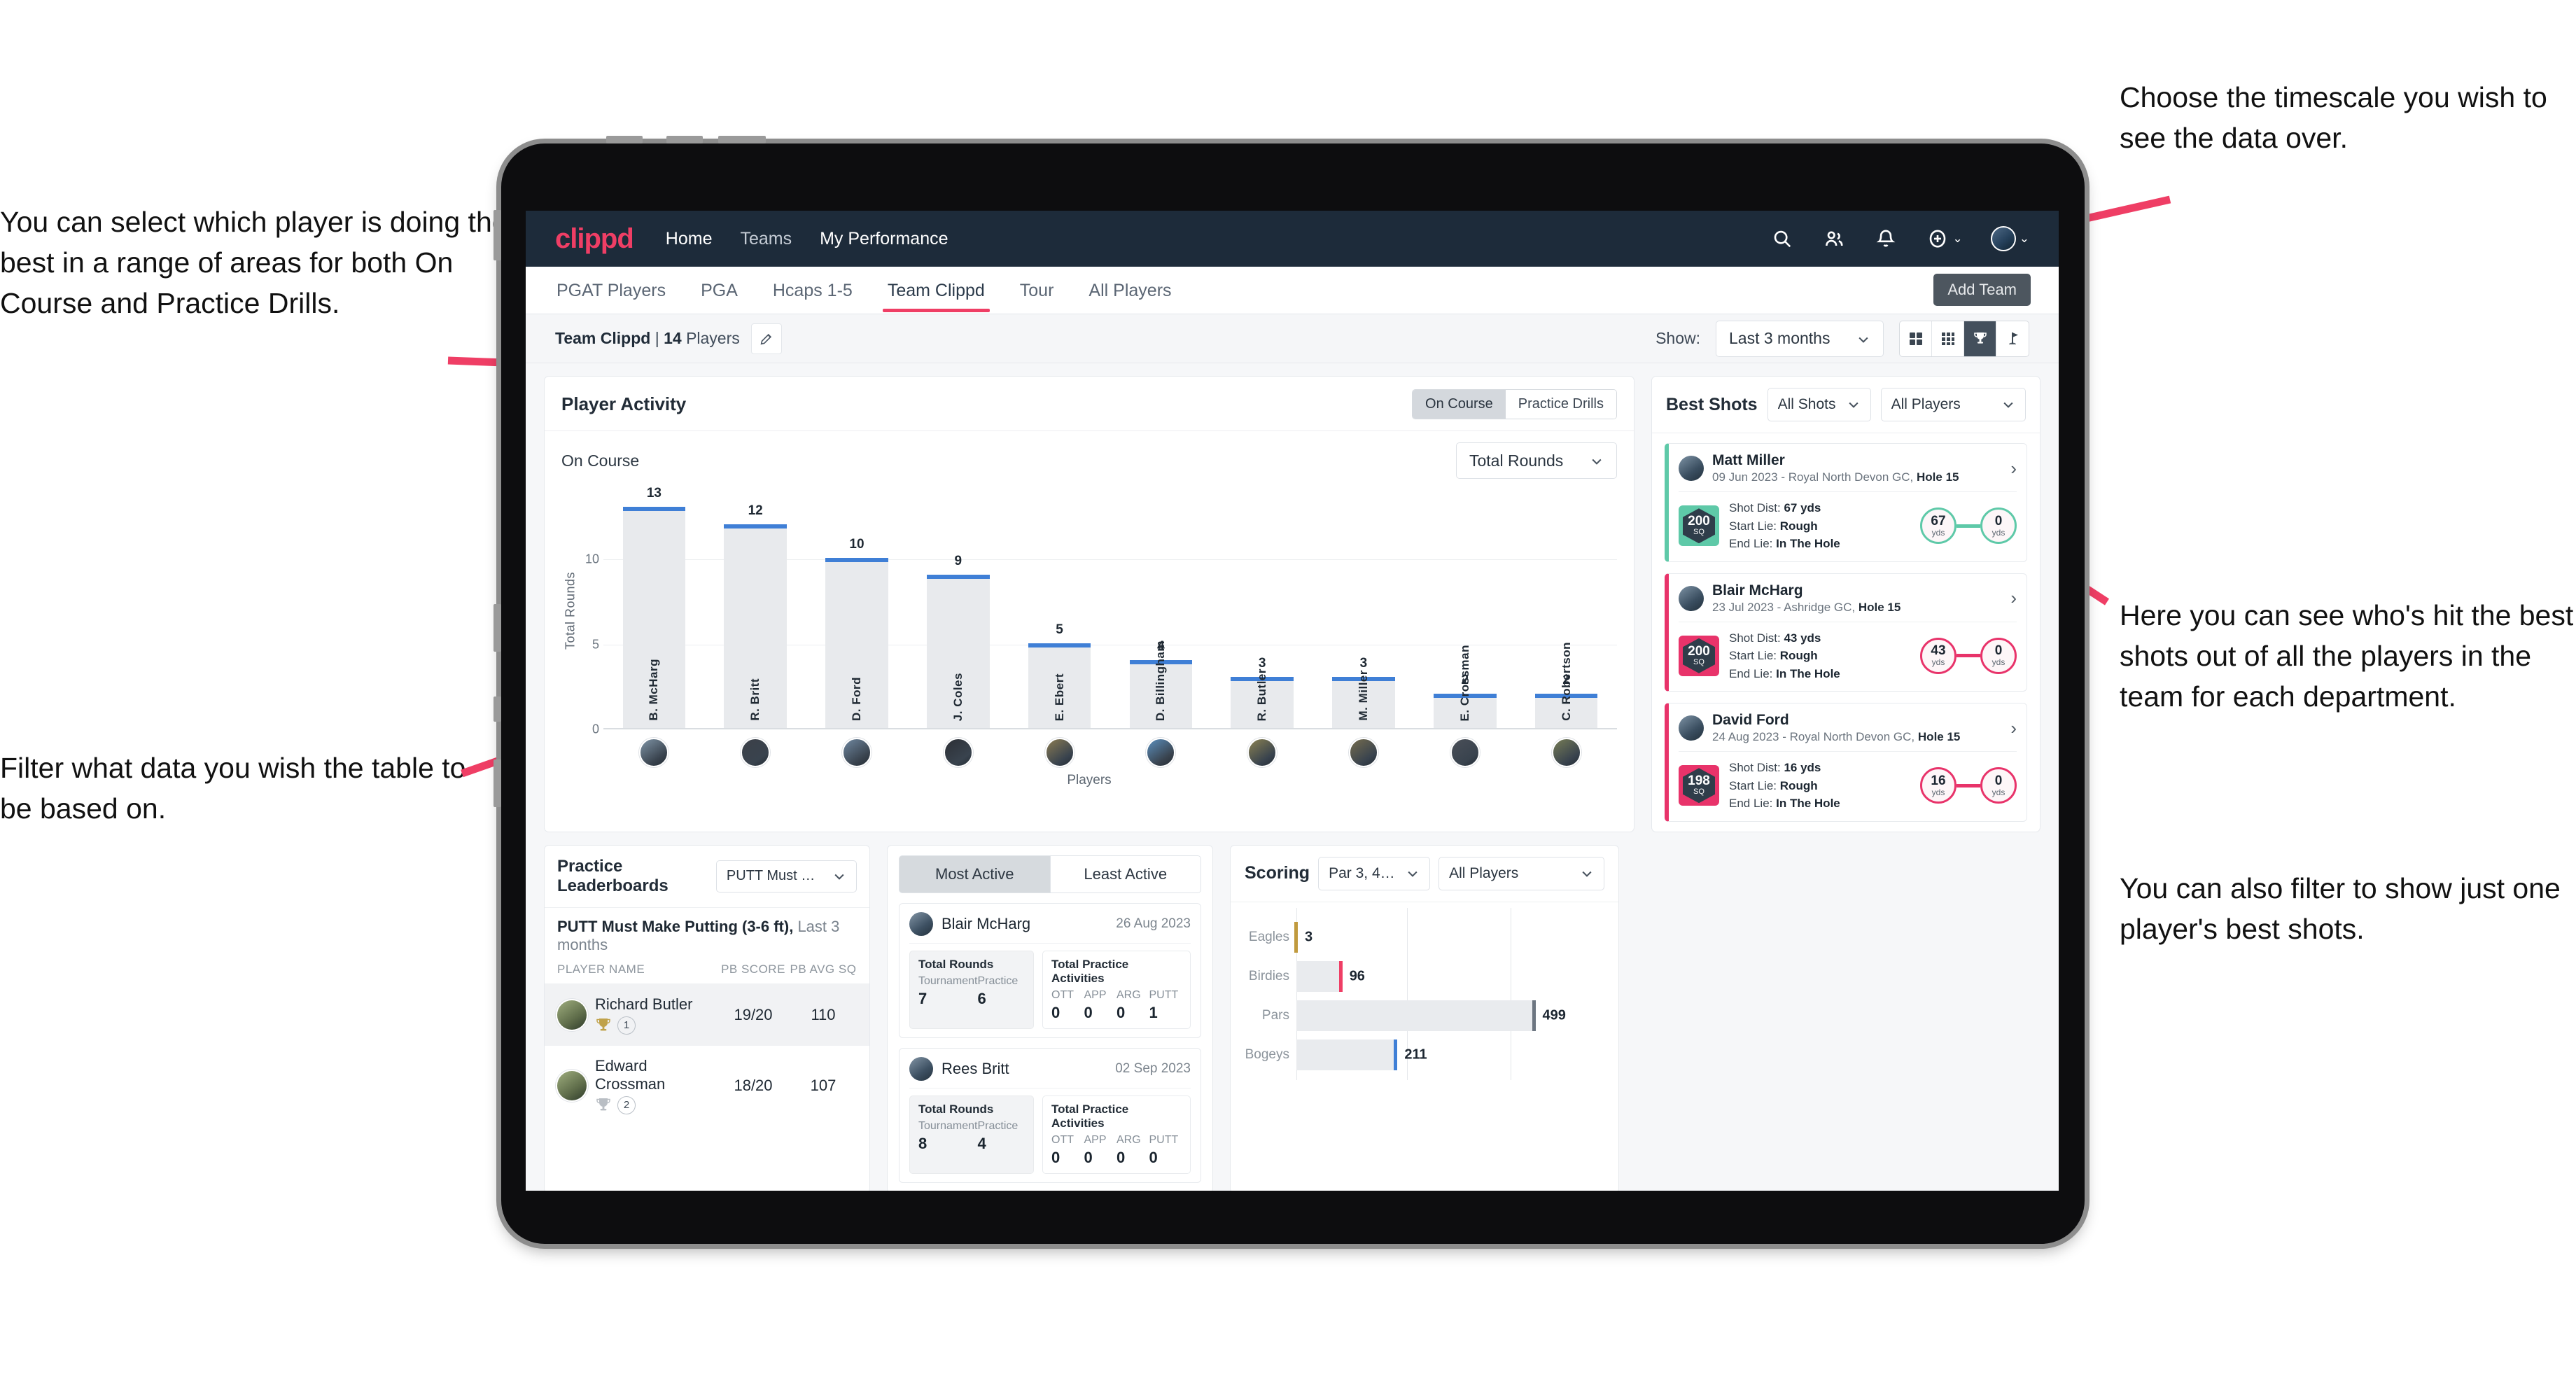 The image size is (2576, 1386). Describe the element at coordinates (1834, 239) in the screenshot. I see `people-icon` at that location.